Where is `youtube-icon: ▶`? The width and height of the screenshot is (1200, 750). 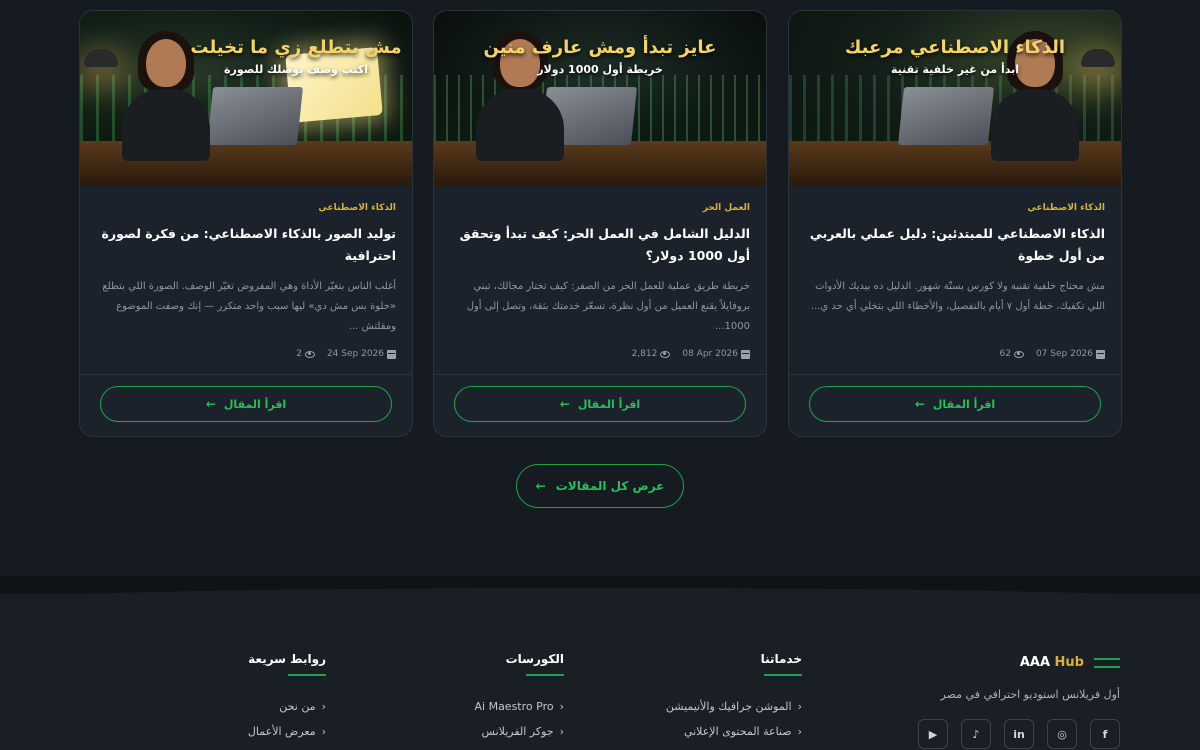 youtube-icon: ▶ is located at coordinates (933, 734).